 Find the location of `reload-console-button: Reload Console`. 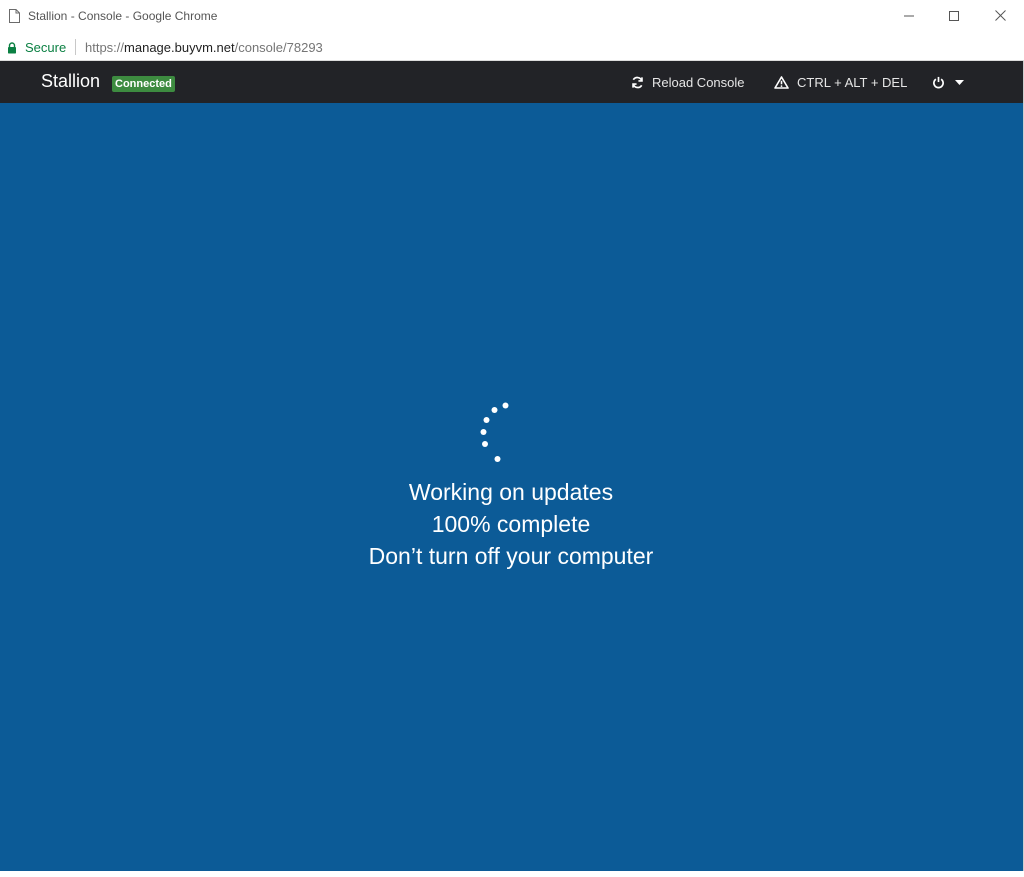

reload-console-button: Reload Console is located at coordinates (688, 82).